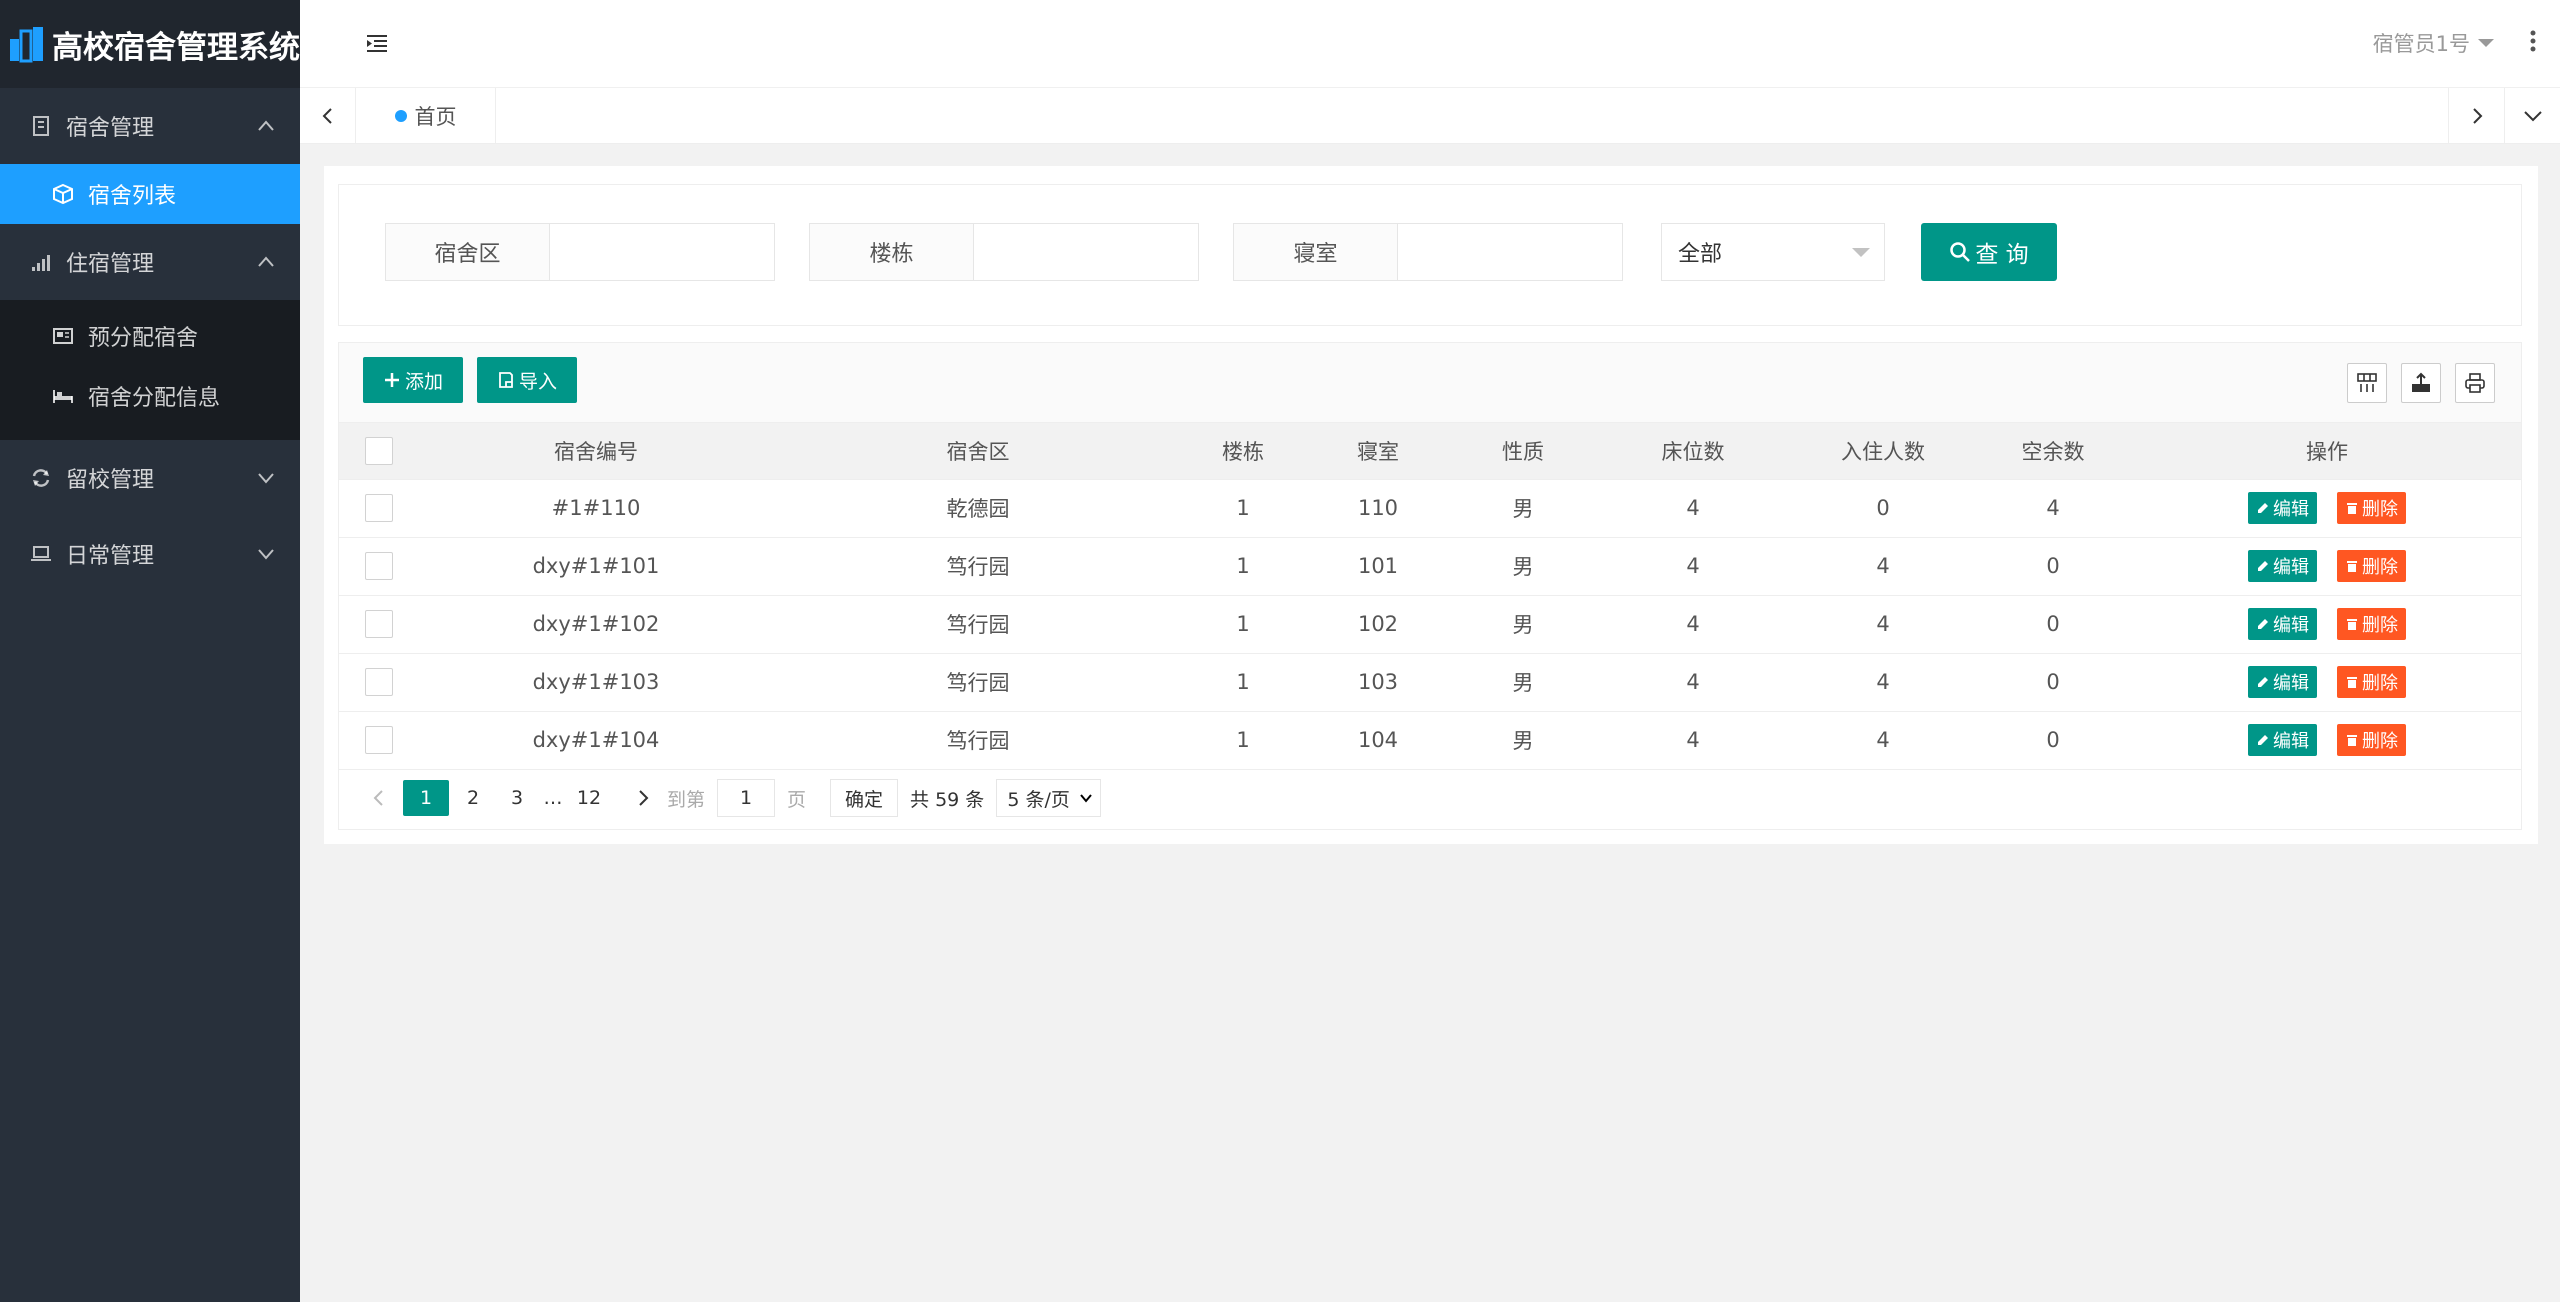  What do you see at coordinates (63, 396) in the screenshot?
I see `bed-icon` at bounding box center [63, 396].